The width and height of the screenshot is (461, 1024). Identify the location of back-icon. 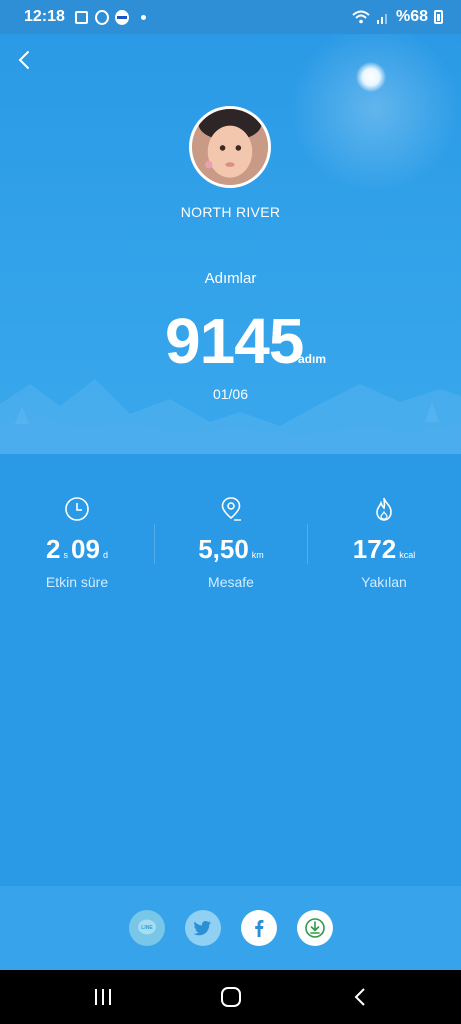
(359, 997).